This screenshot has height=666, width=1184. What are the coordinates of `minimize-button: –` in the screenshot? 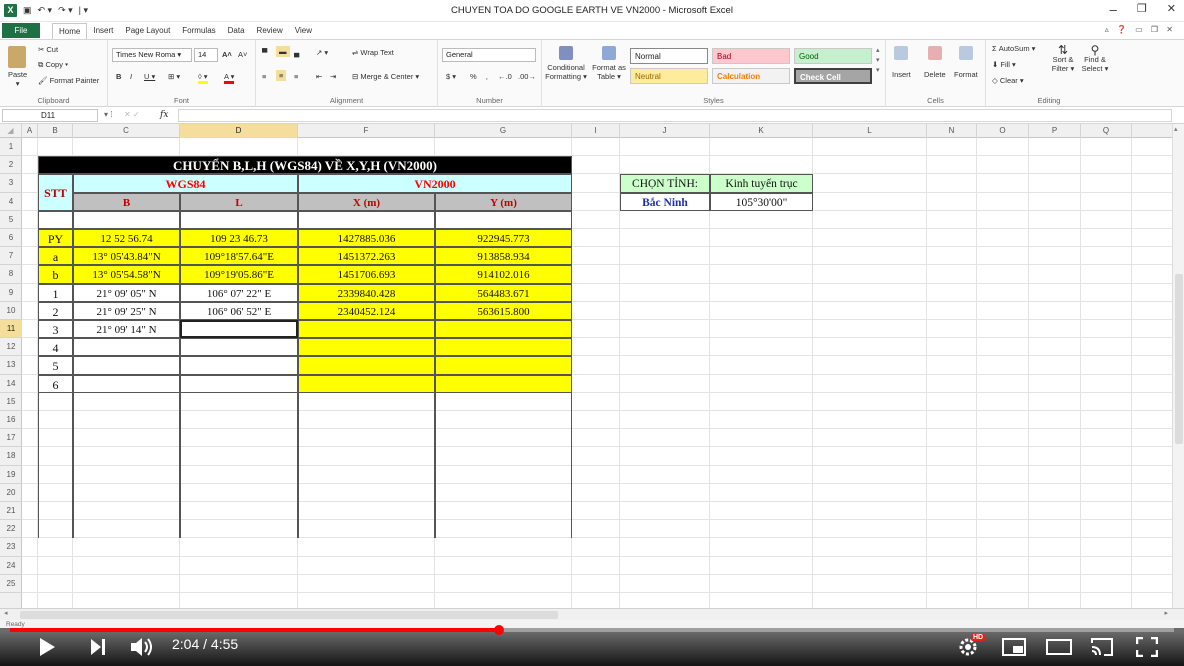 It's located at (1113, 9).